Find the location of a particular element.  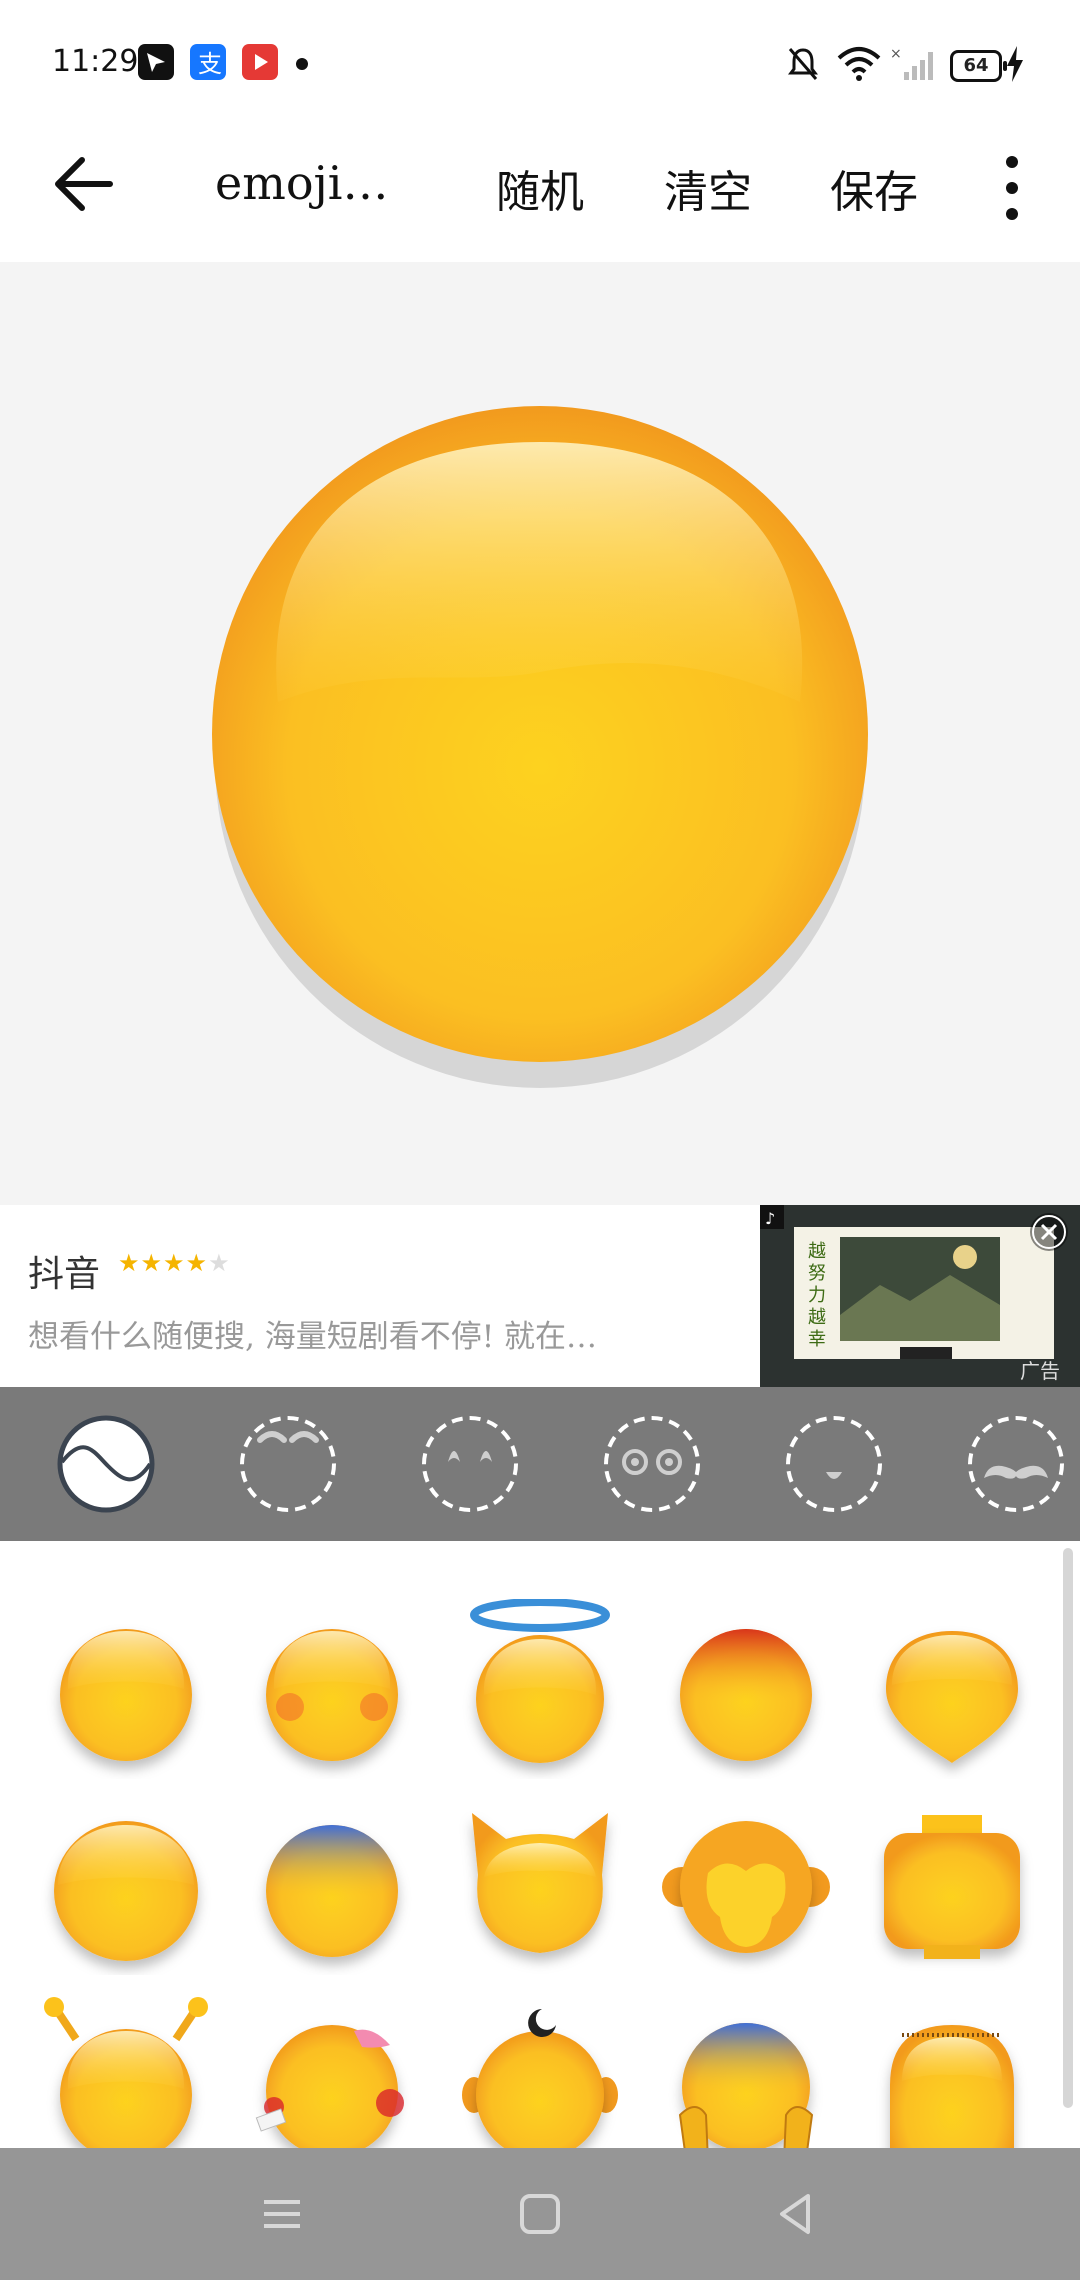

save-button: 保存 is located at coordinates (874, 188).